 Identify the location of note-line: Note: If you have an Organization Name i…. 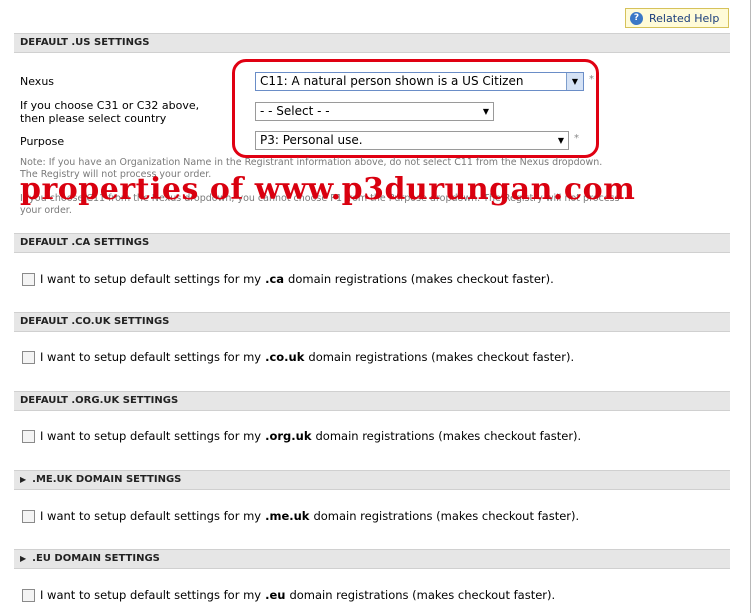
(311, 162).